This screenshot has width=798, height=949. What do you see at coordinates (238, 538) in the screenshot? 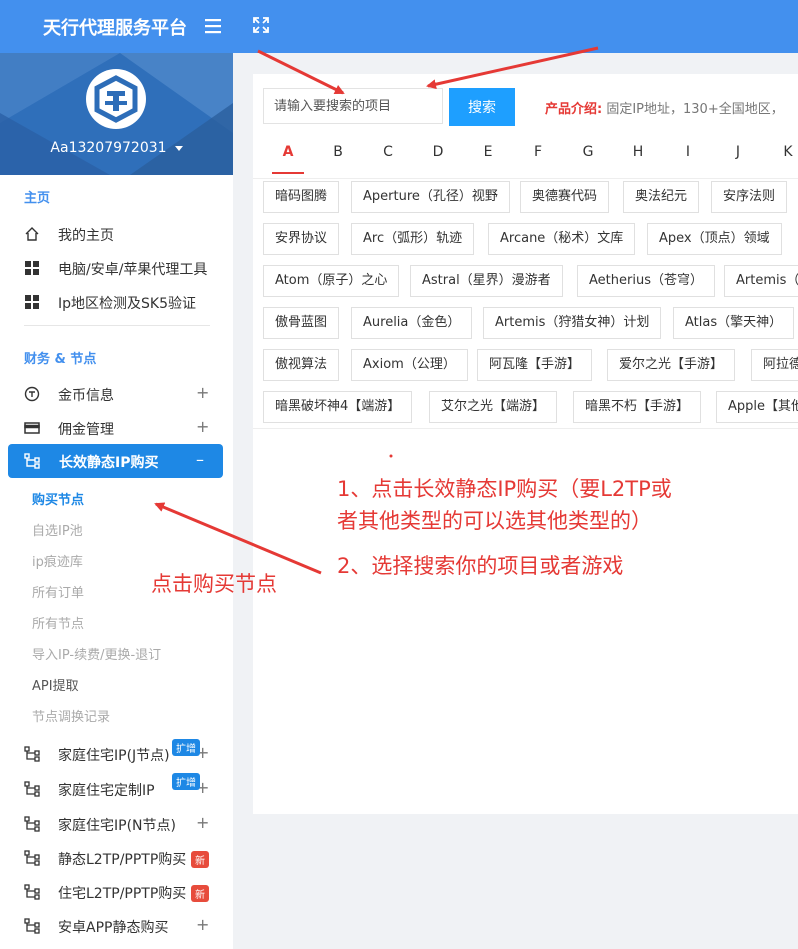
I see `arrow-to-buy-node` at bounding box center [238, 538].